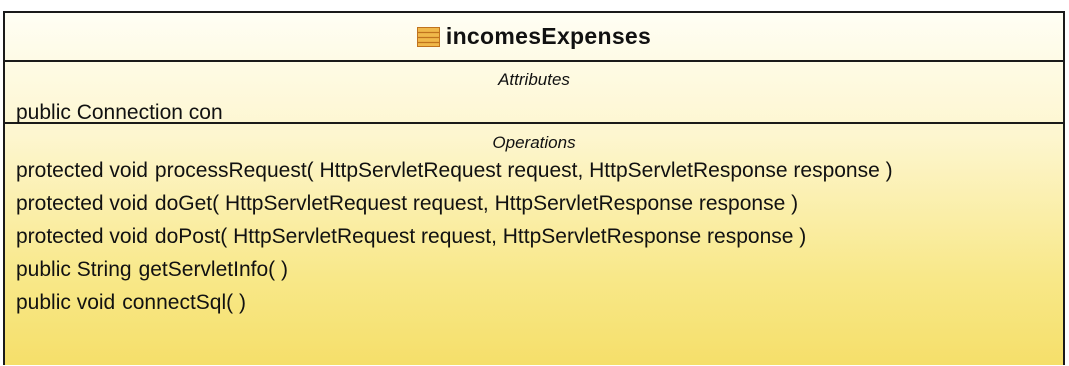 This screenshot has width=1069, height=366. What do you see at coordinates (428, 36) in the screenshot?
I see `class-icon` at bounding box center [428, 36].